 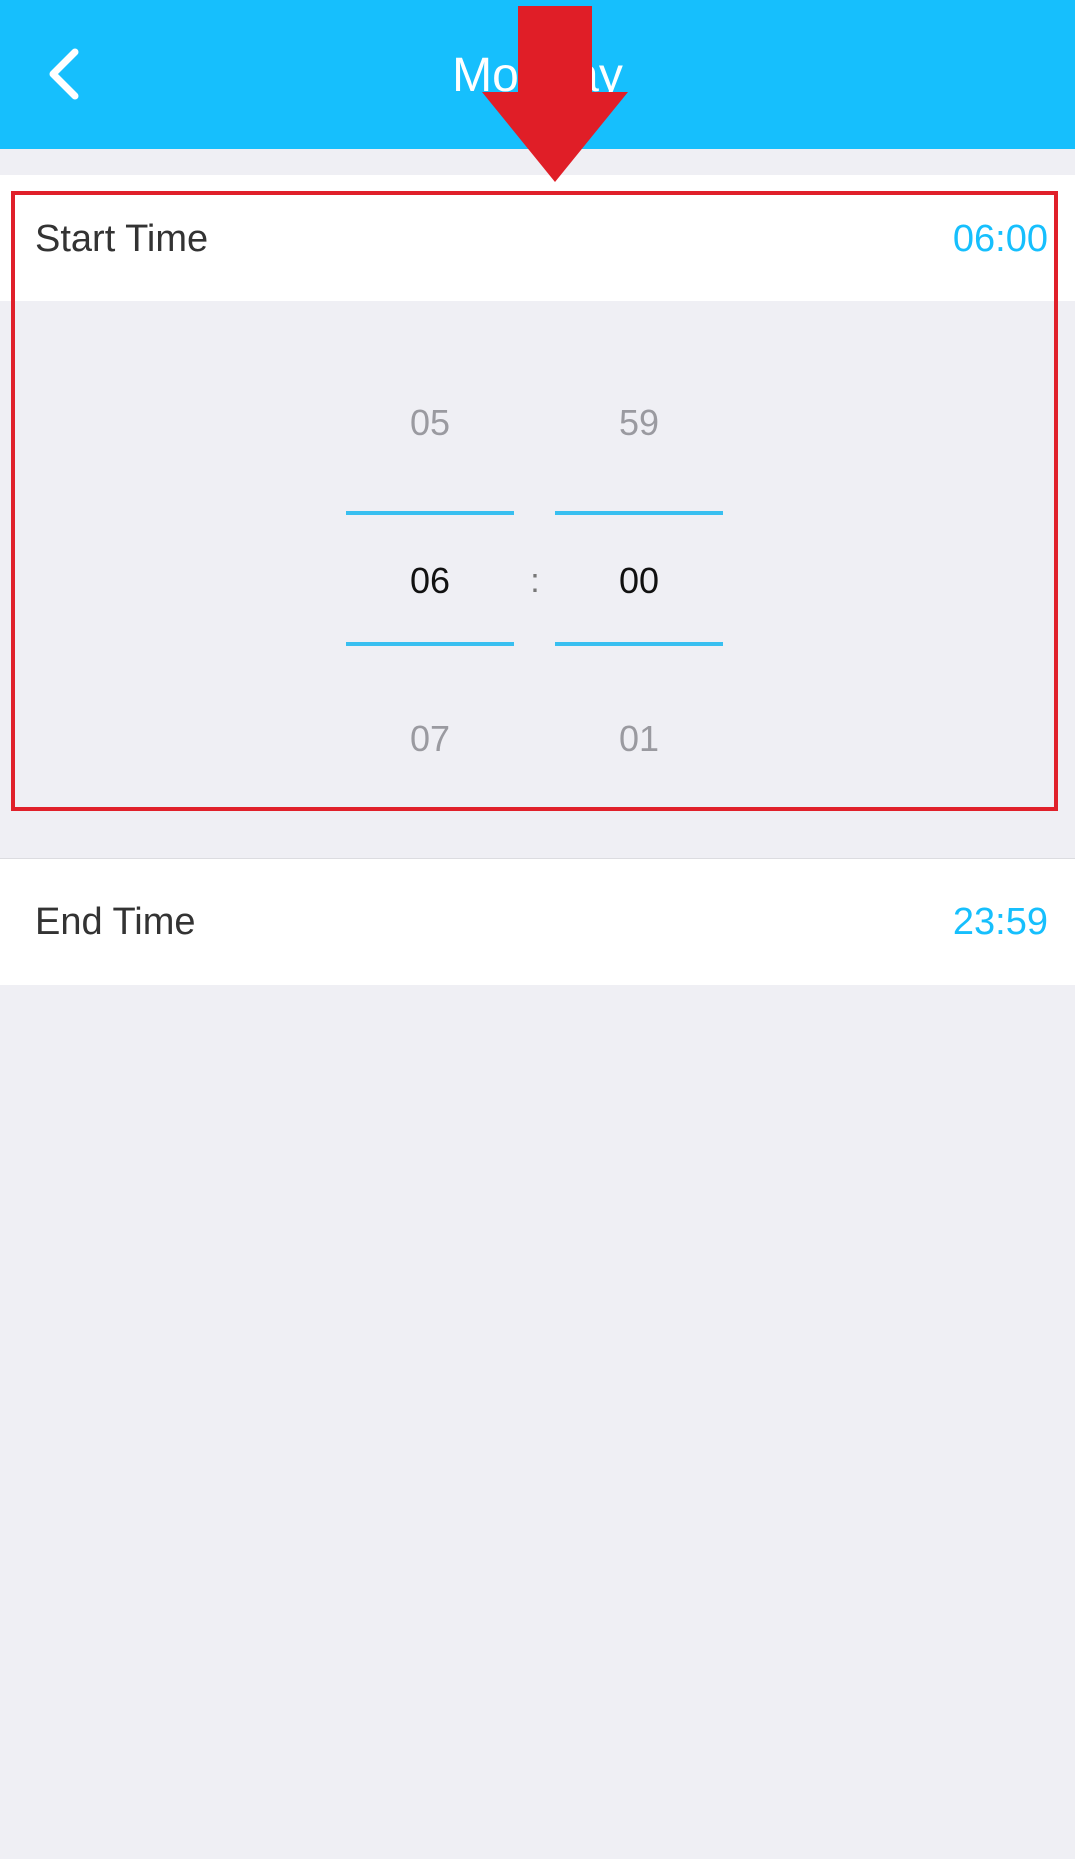 What do you see at coordinates (122, 239) in the screenshot?
I see `start-time-label: Start Time` at bounding box center [122, 239].